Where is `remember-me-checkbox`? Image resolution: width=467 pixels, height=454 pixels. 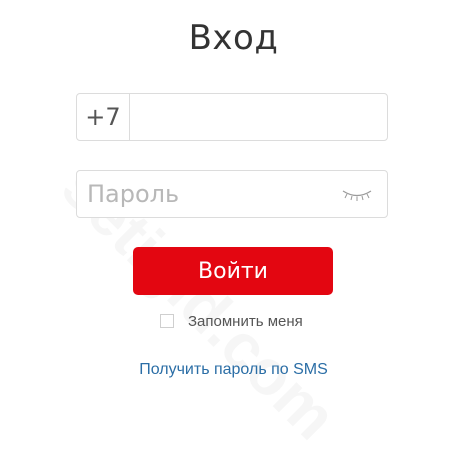
remember-me-checkbox is located at coordinates (167, 321).